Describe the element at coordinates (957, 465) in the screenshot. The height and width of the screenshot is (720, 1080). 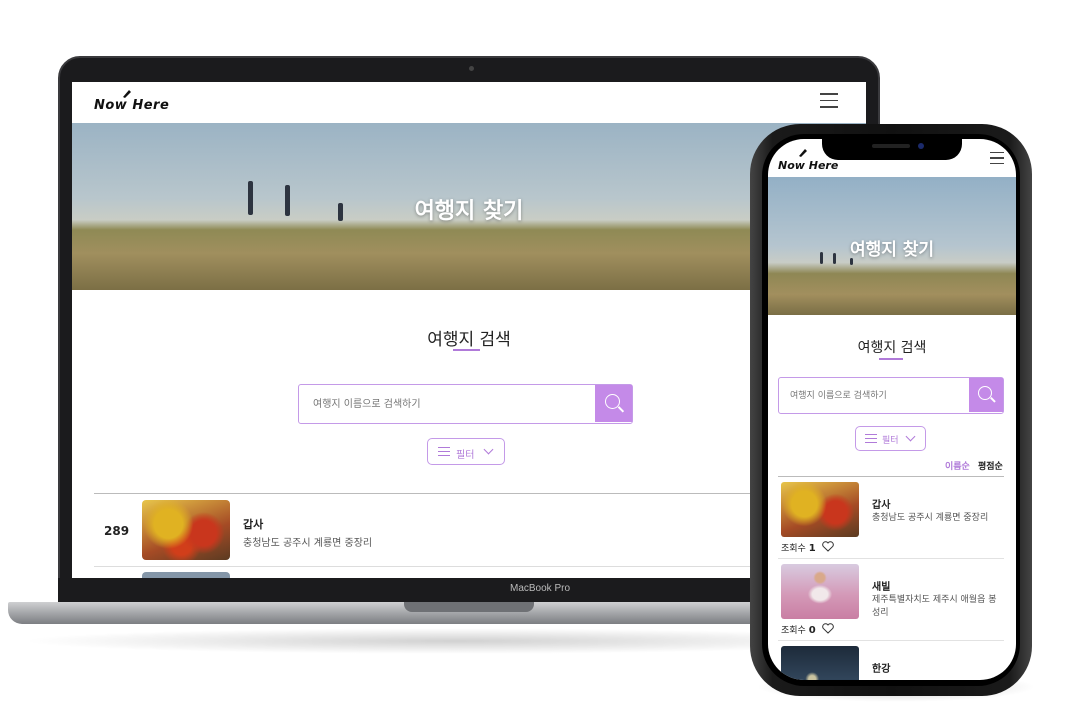
I see `sort-by-name: 이름순` at that location.